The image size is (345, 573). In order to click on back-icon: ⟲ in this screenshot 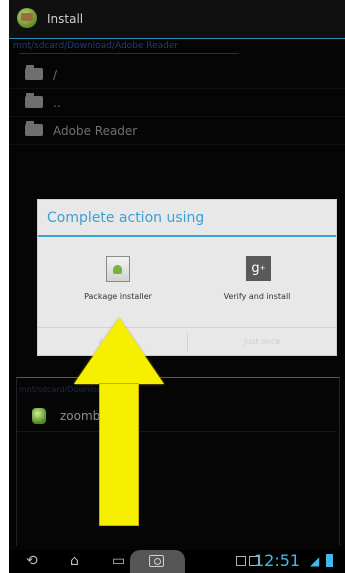, I will do `click(32, 561)`.